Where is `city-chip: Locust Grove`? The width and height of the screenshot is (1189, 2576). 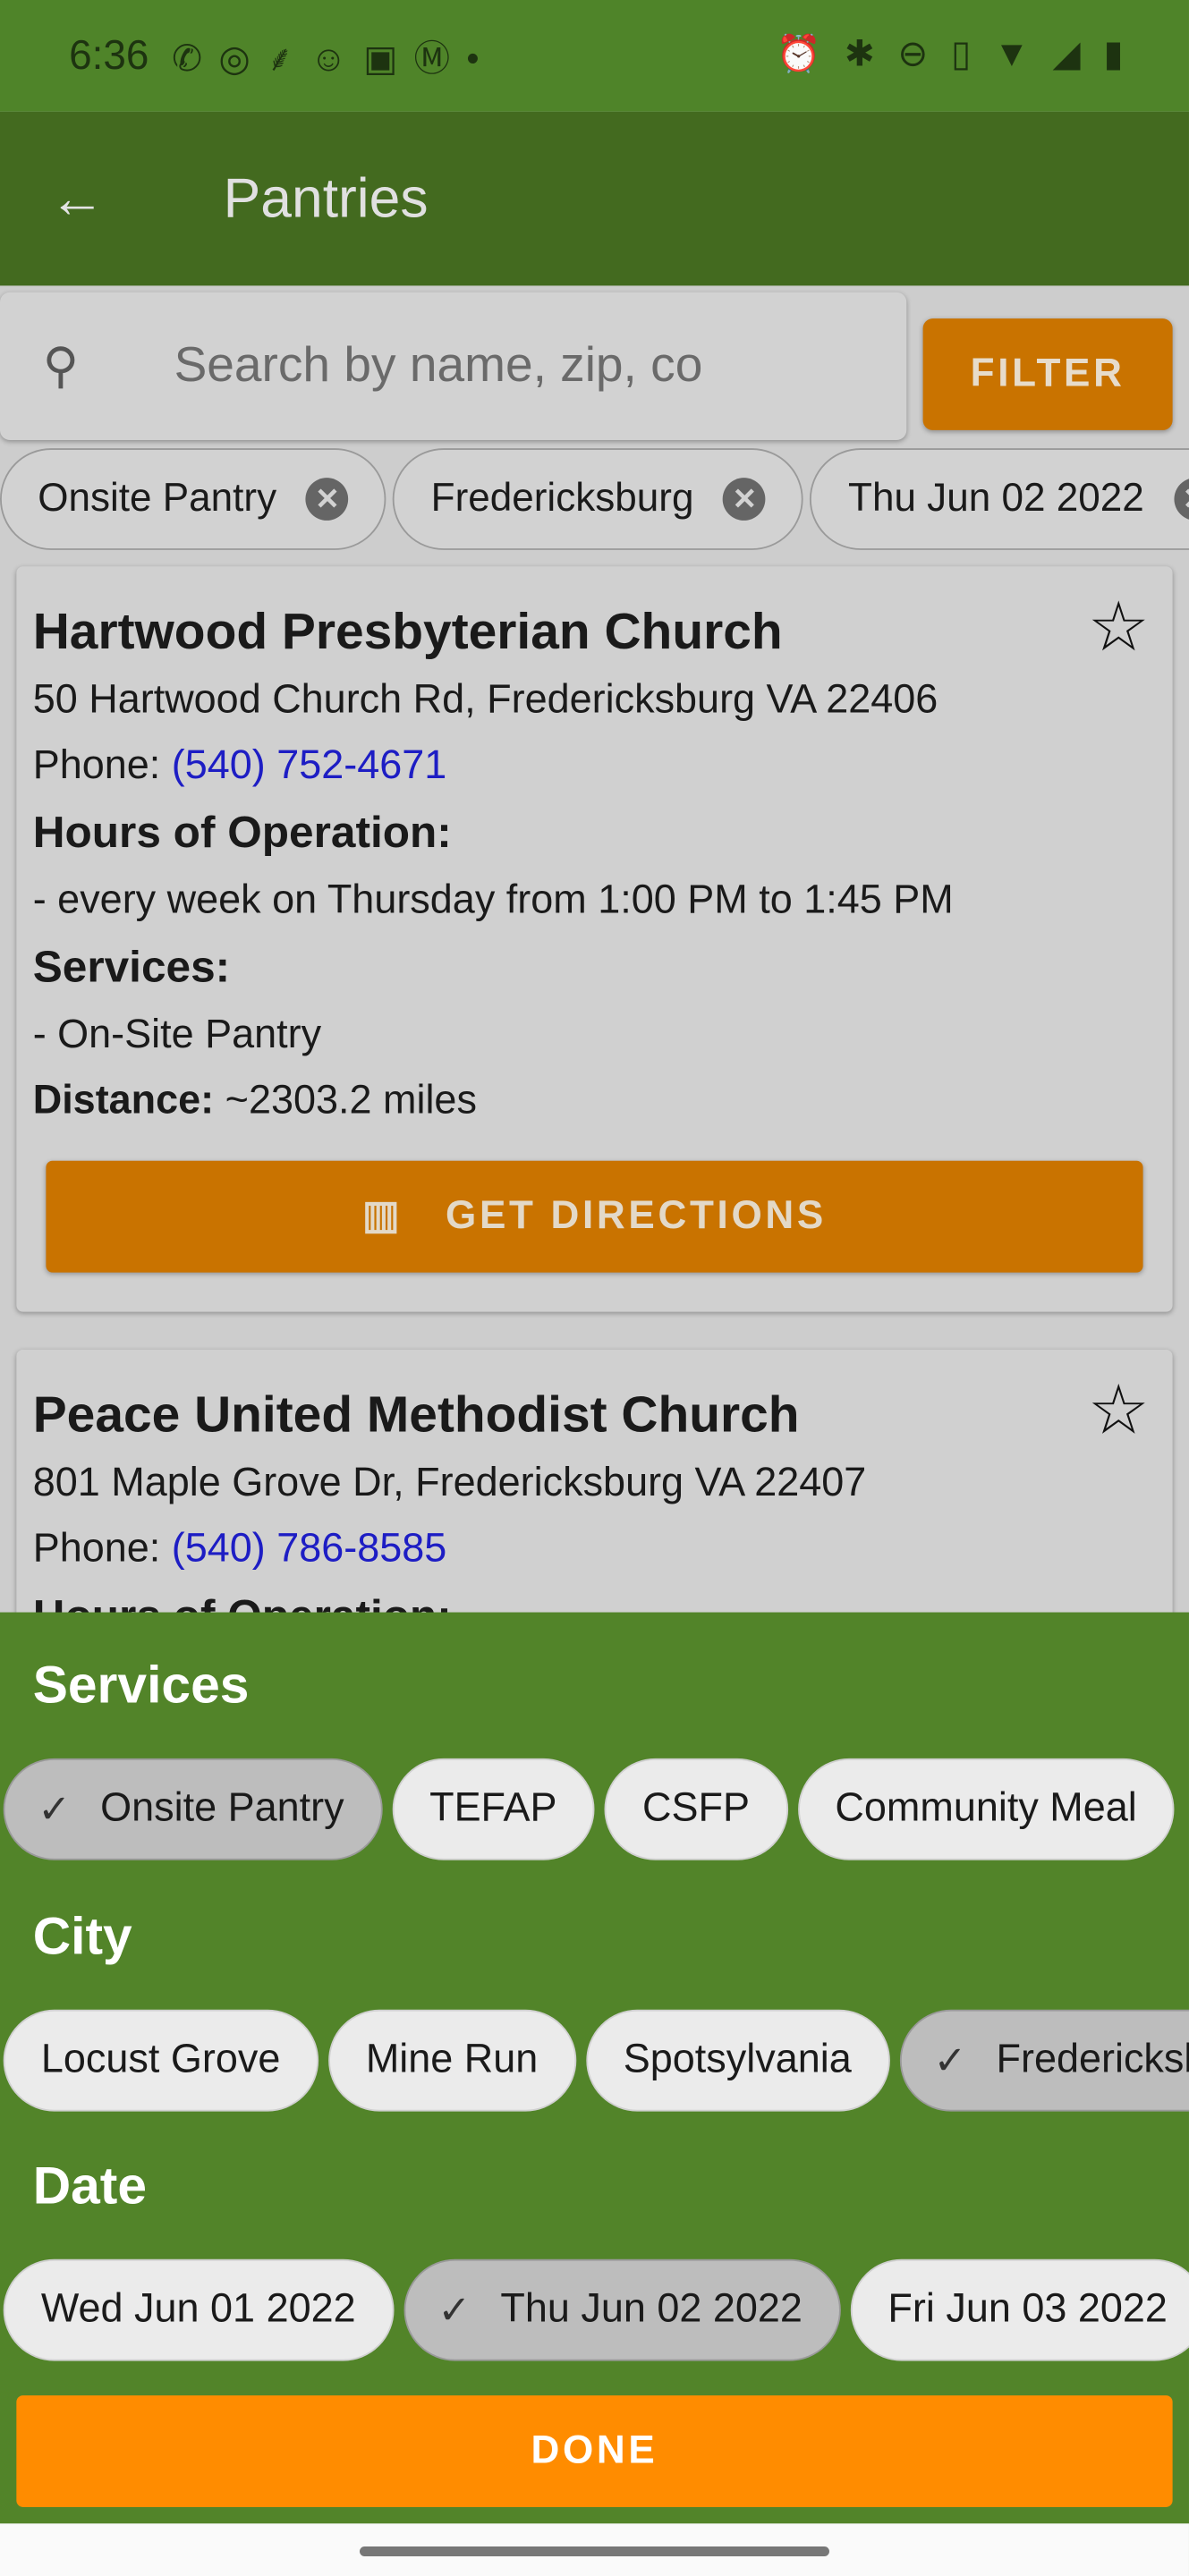 city-chip: Locust Grove is located at coordinates (160, 2060).